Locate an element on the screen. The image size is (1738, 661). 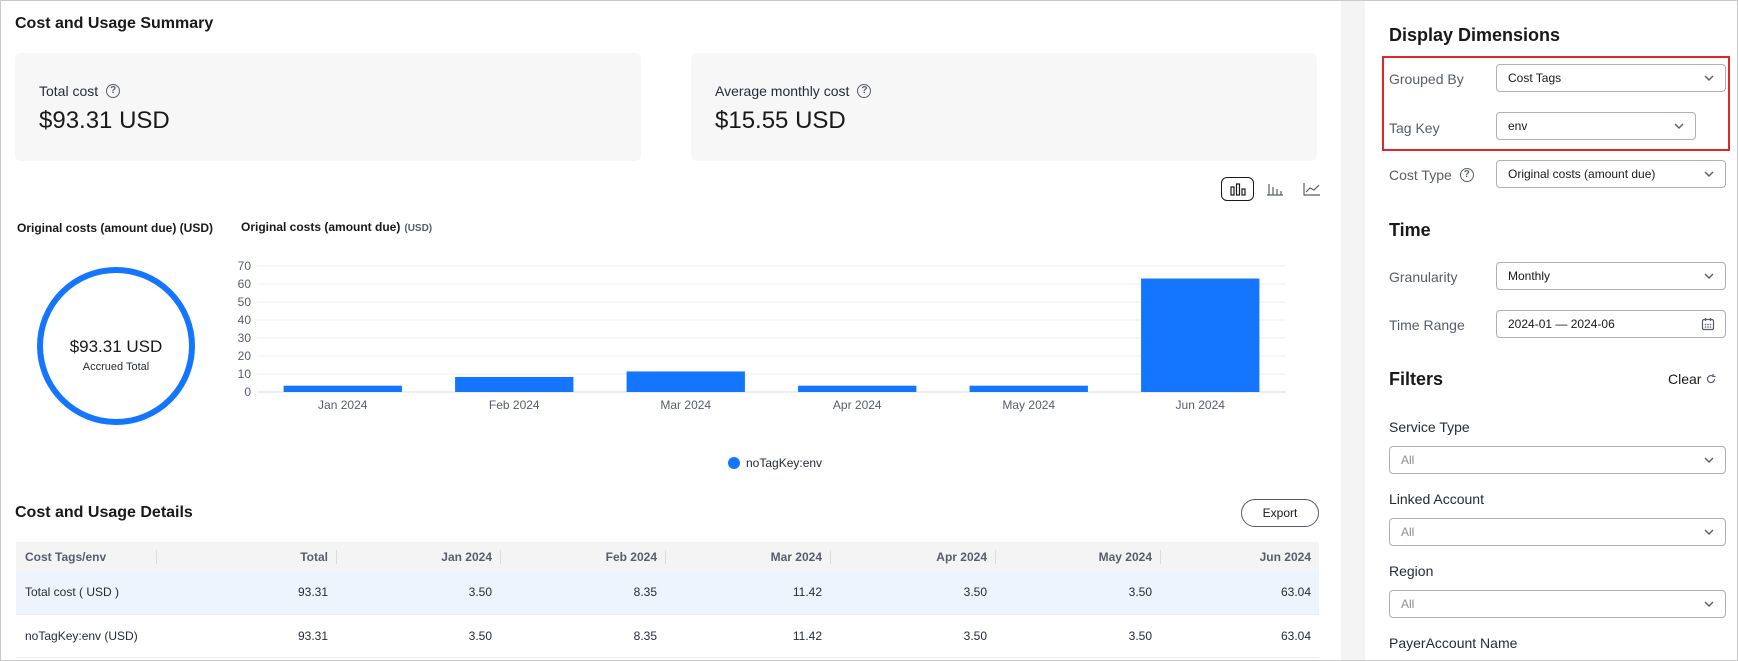
table-cell: 63.04 is located at coordinates (1239, 593).